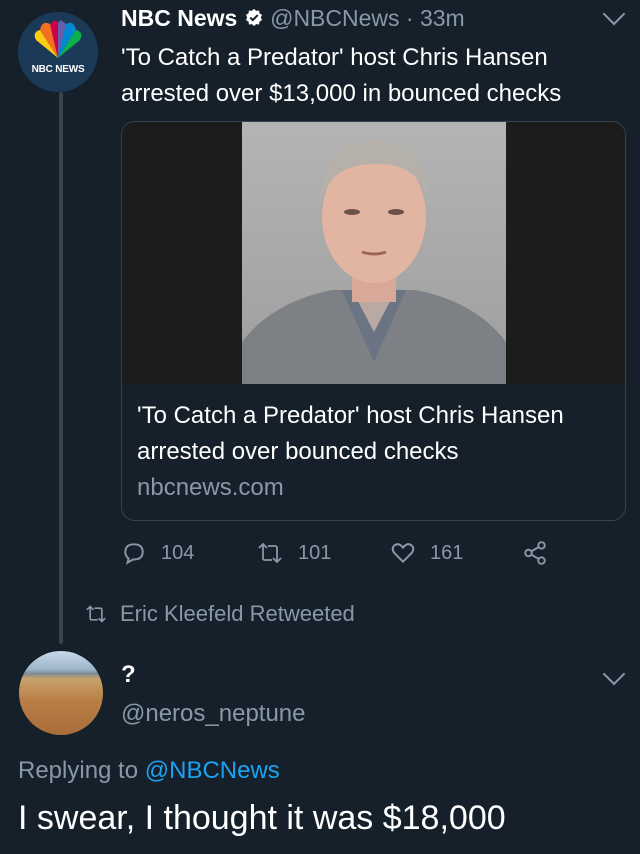  I want to click on nbc-logo-text: NBC NEWS, so click(58, 69).